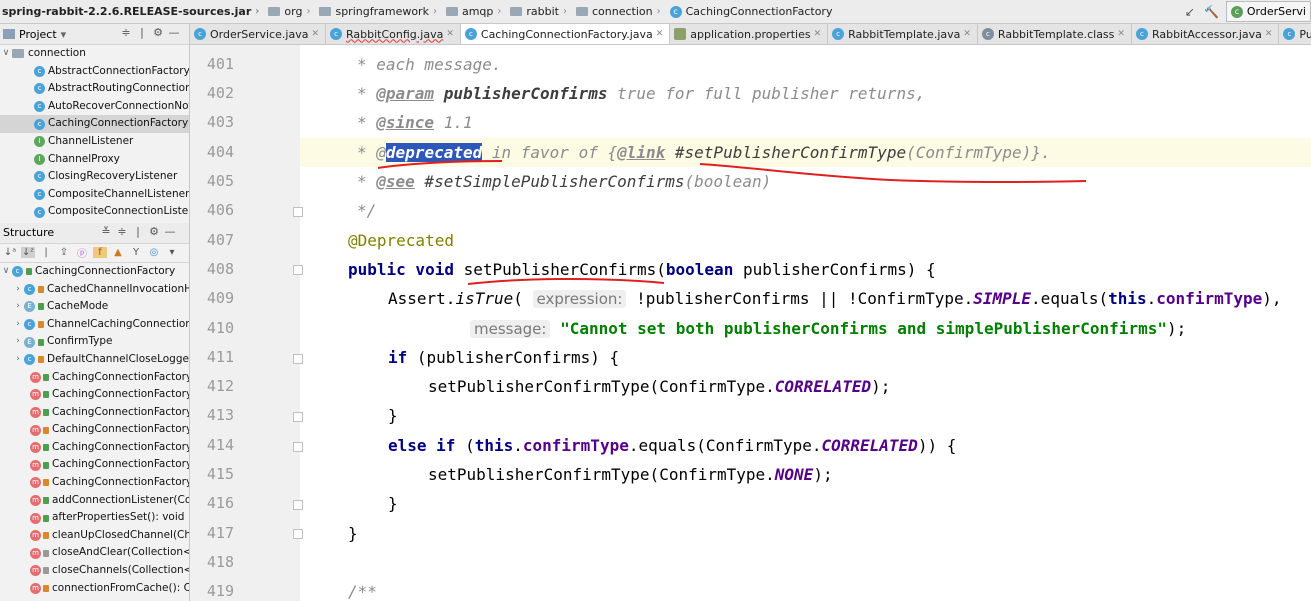 The width and height of the screenshot is (1311, 601). What do you see at coordinates (903, 34) in the screenshot?
I see `tab-rabbittemplate-java: c RabbitTemplate.java ✕` at bounding box center [903, 34].